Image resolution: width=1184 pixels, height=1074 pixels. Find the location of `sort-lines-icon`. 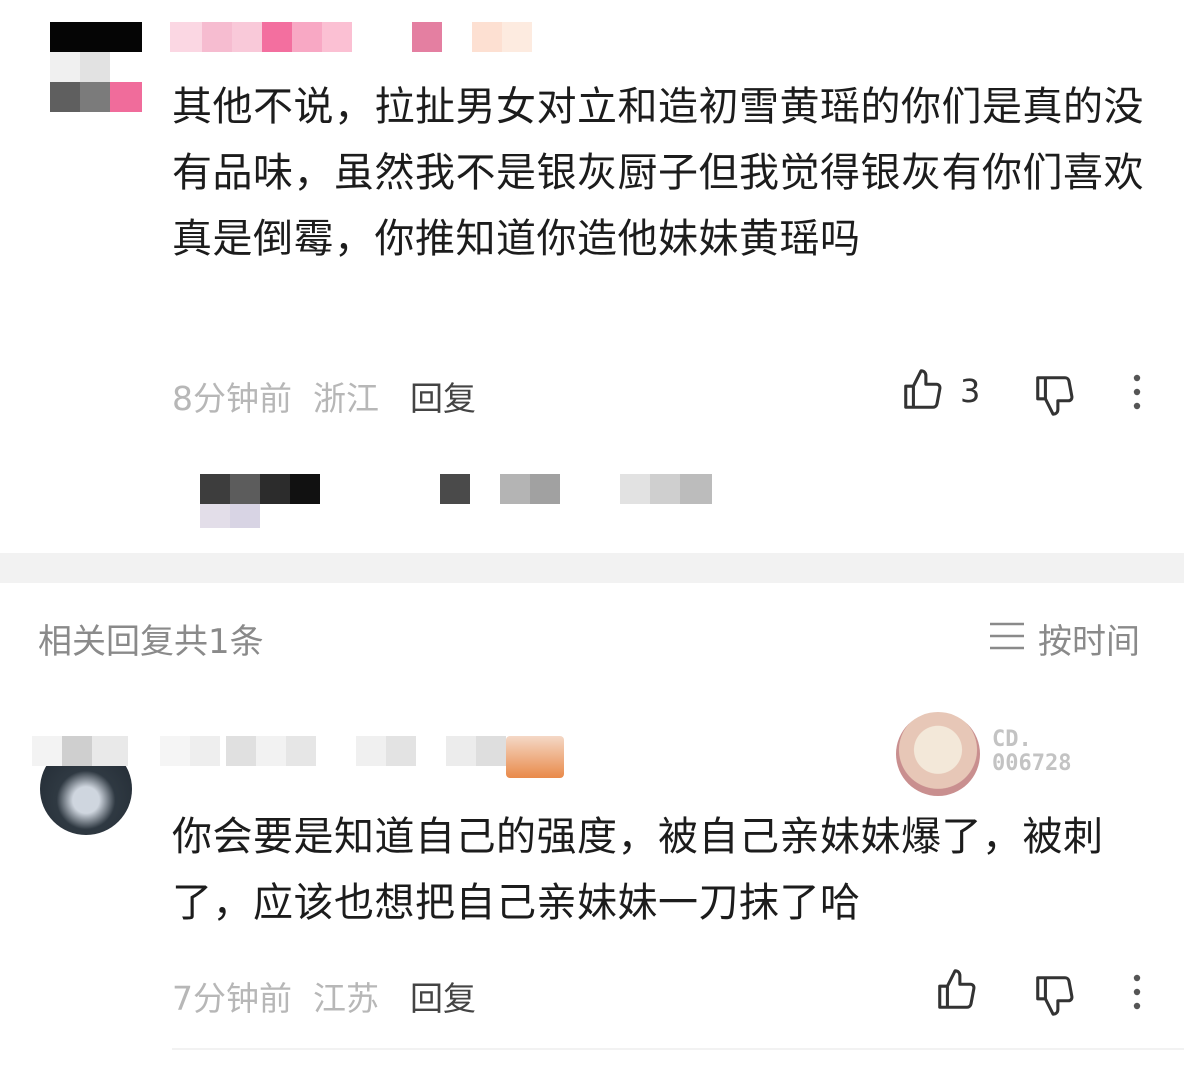

sort-lines-icon is located at coordinates (1007, 636).